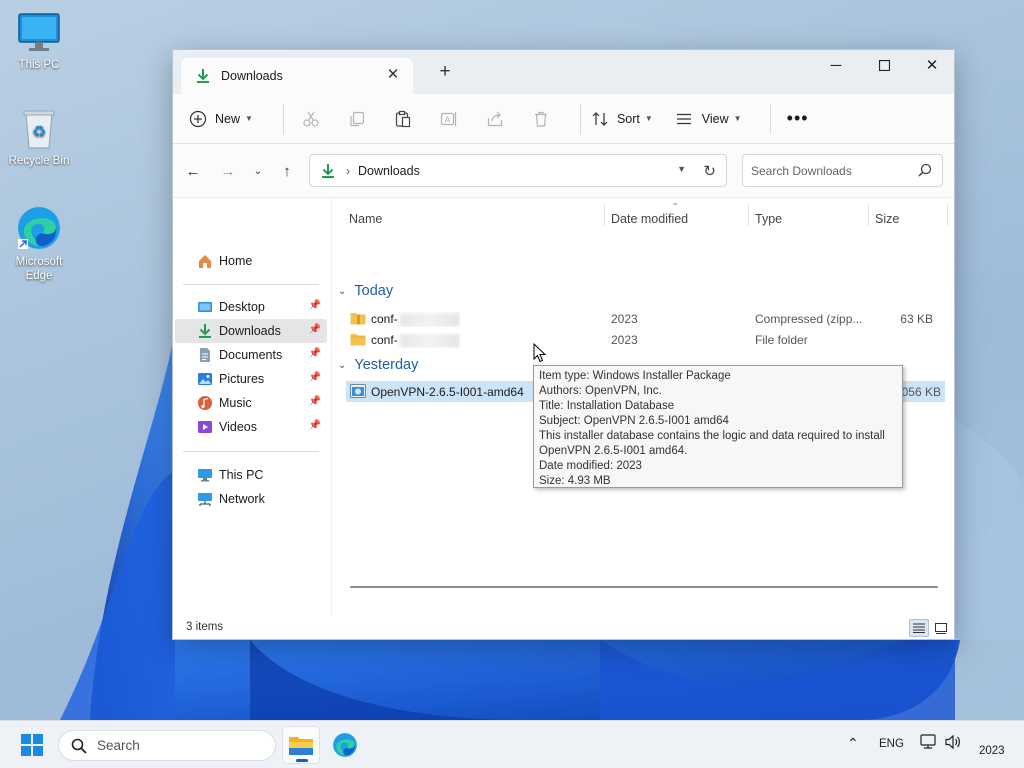 The height and width of the screenshot is (768, 1024). I want to click on redacted-text, so click(429, 319).